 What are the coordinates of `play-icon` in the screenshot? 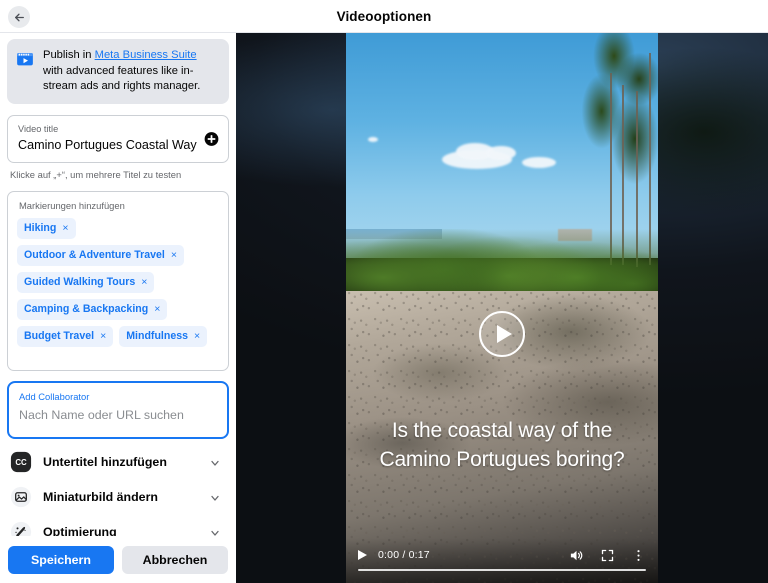 It's located at (362, 555).